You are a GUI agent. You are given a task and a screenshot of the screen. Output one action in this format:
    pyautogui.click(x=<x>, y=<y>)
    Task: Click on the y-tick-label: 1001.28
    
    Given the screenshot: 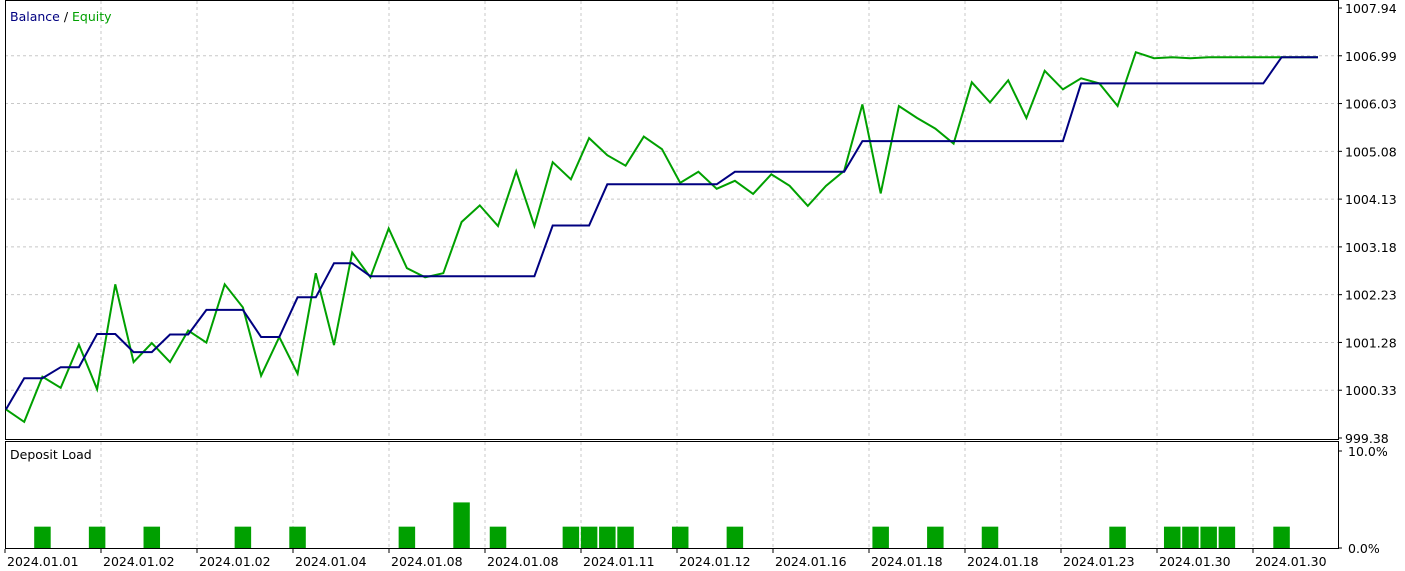 What is the action you would take?
    pyautogui.click(x=1371, y=342)
    